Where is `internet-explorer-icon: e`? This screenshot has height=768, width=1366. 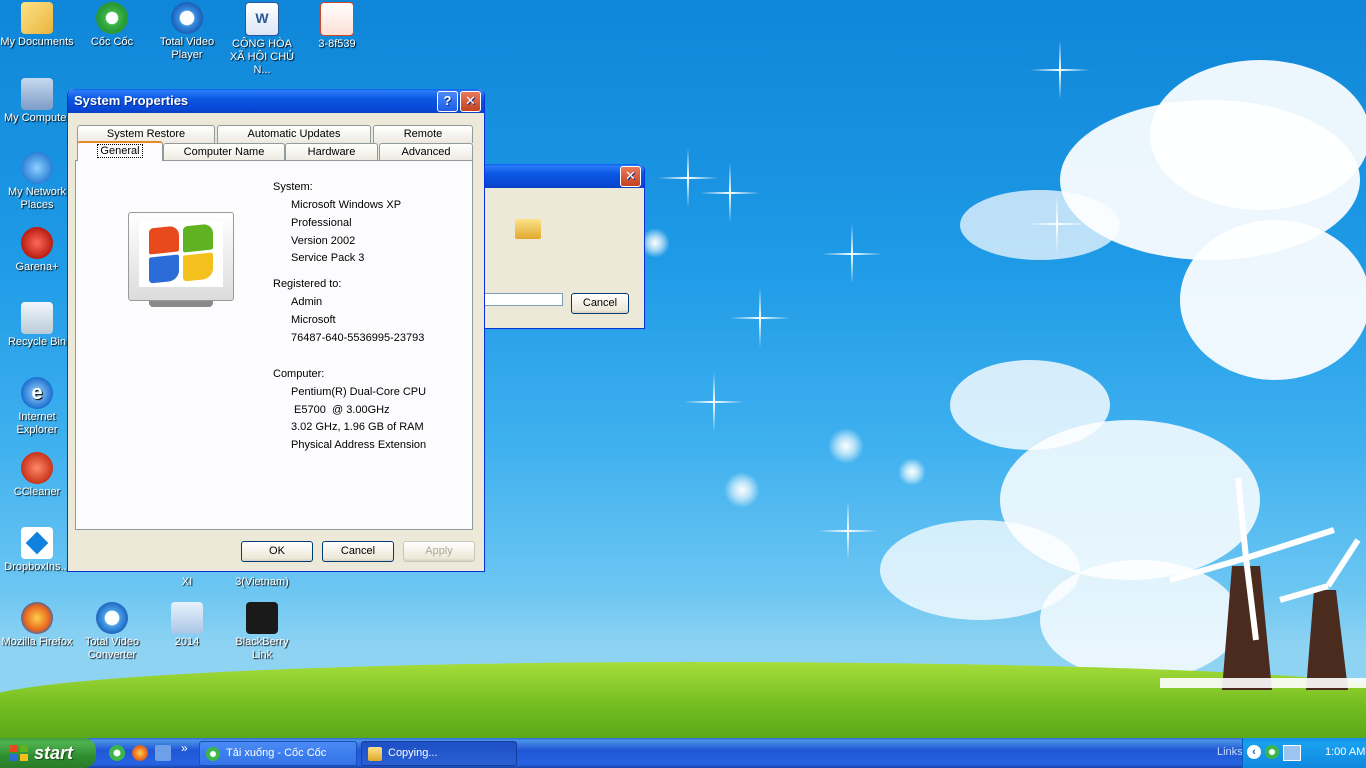 internet-explorer-icon: e is located at coordinates (37, 393).